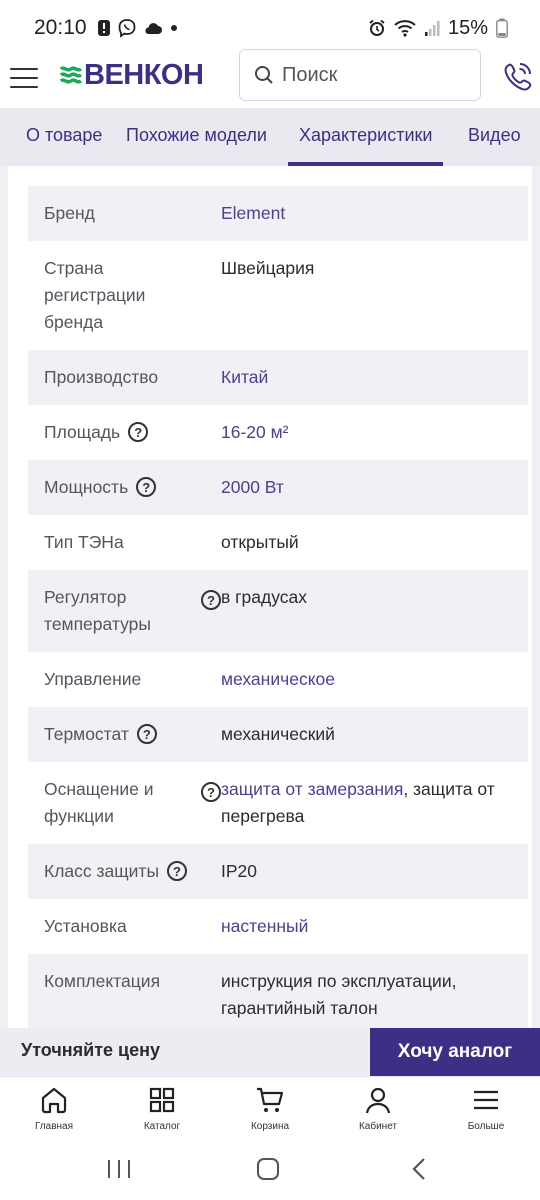  What do you see at coordinates (244, 377) in the screenshot?
I see `spec-value-link: Китай` at bounding box center [244, 377].